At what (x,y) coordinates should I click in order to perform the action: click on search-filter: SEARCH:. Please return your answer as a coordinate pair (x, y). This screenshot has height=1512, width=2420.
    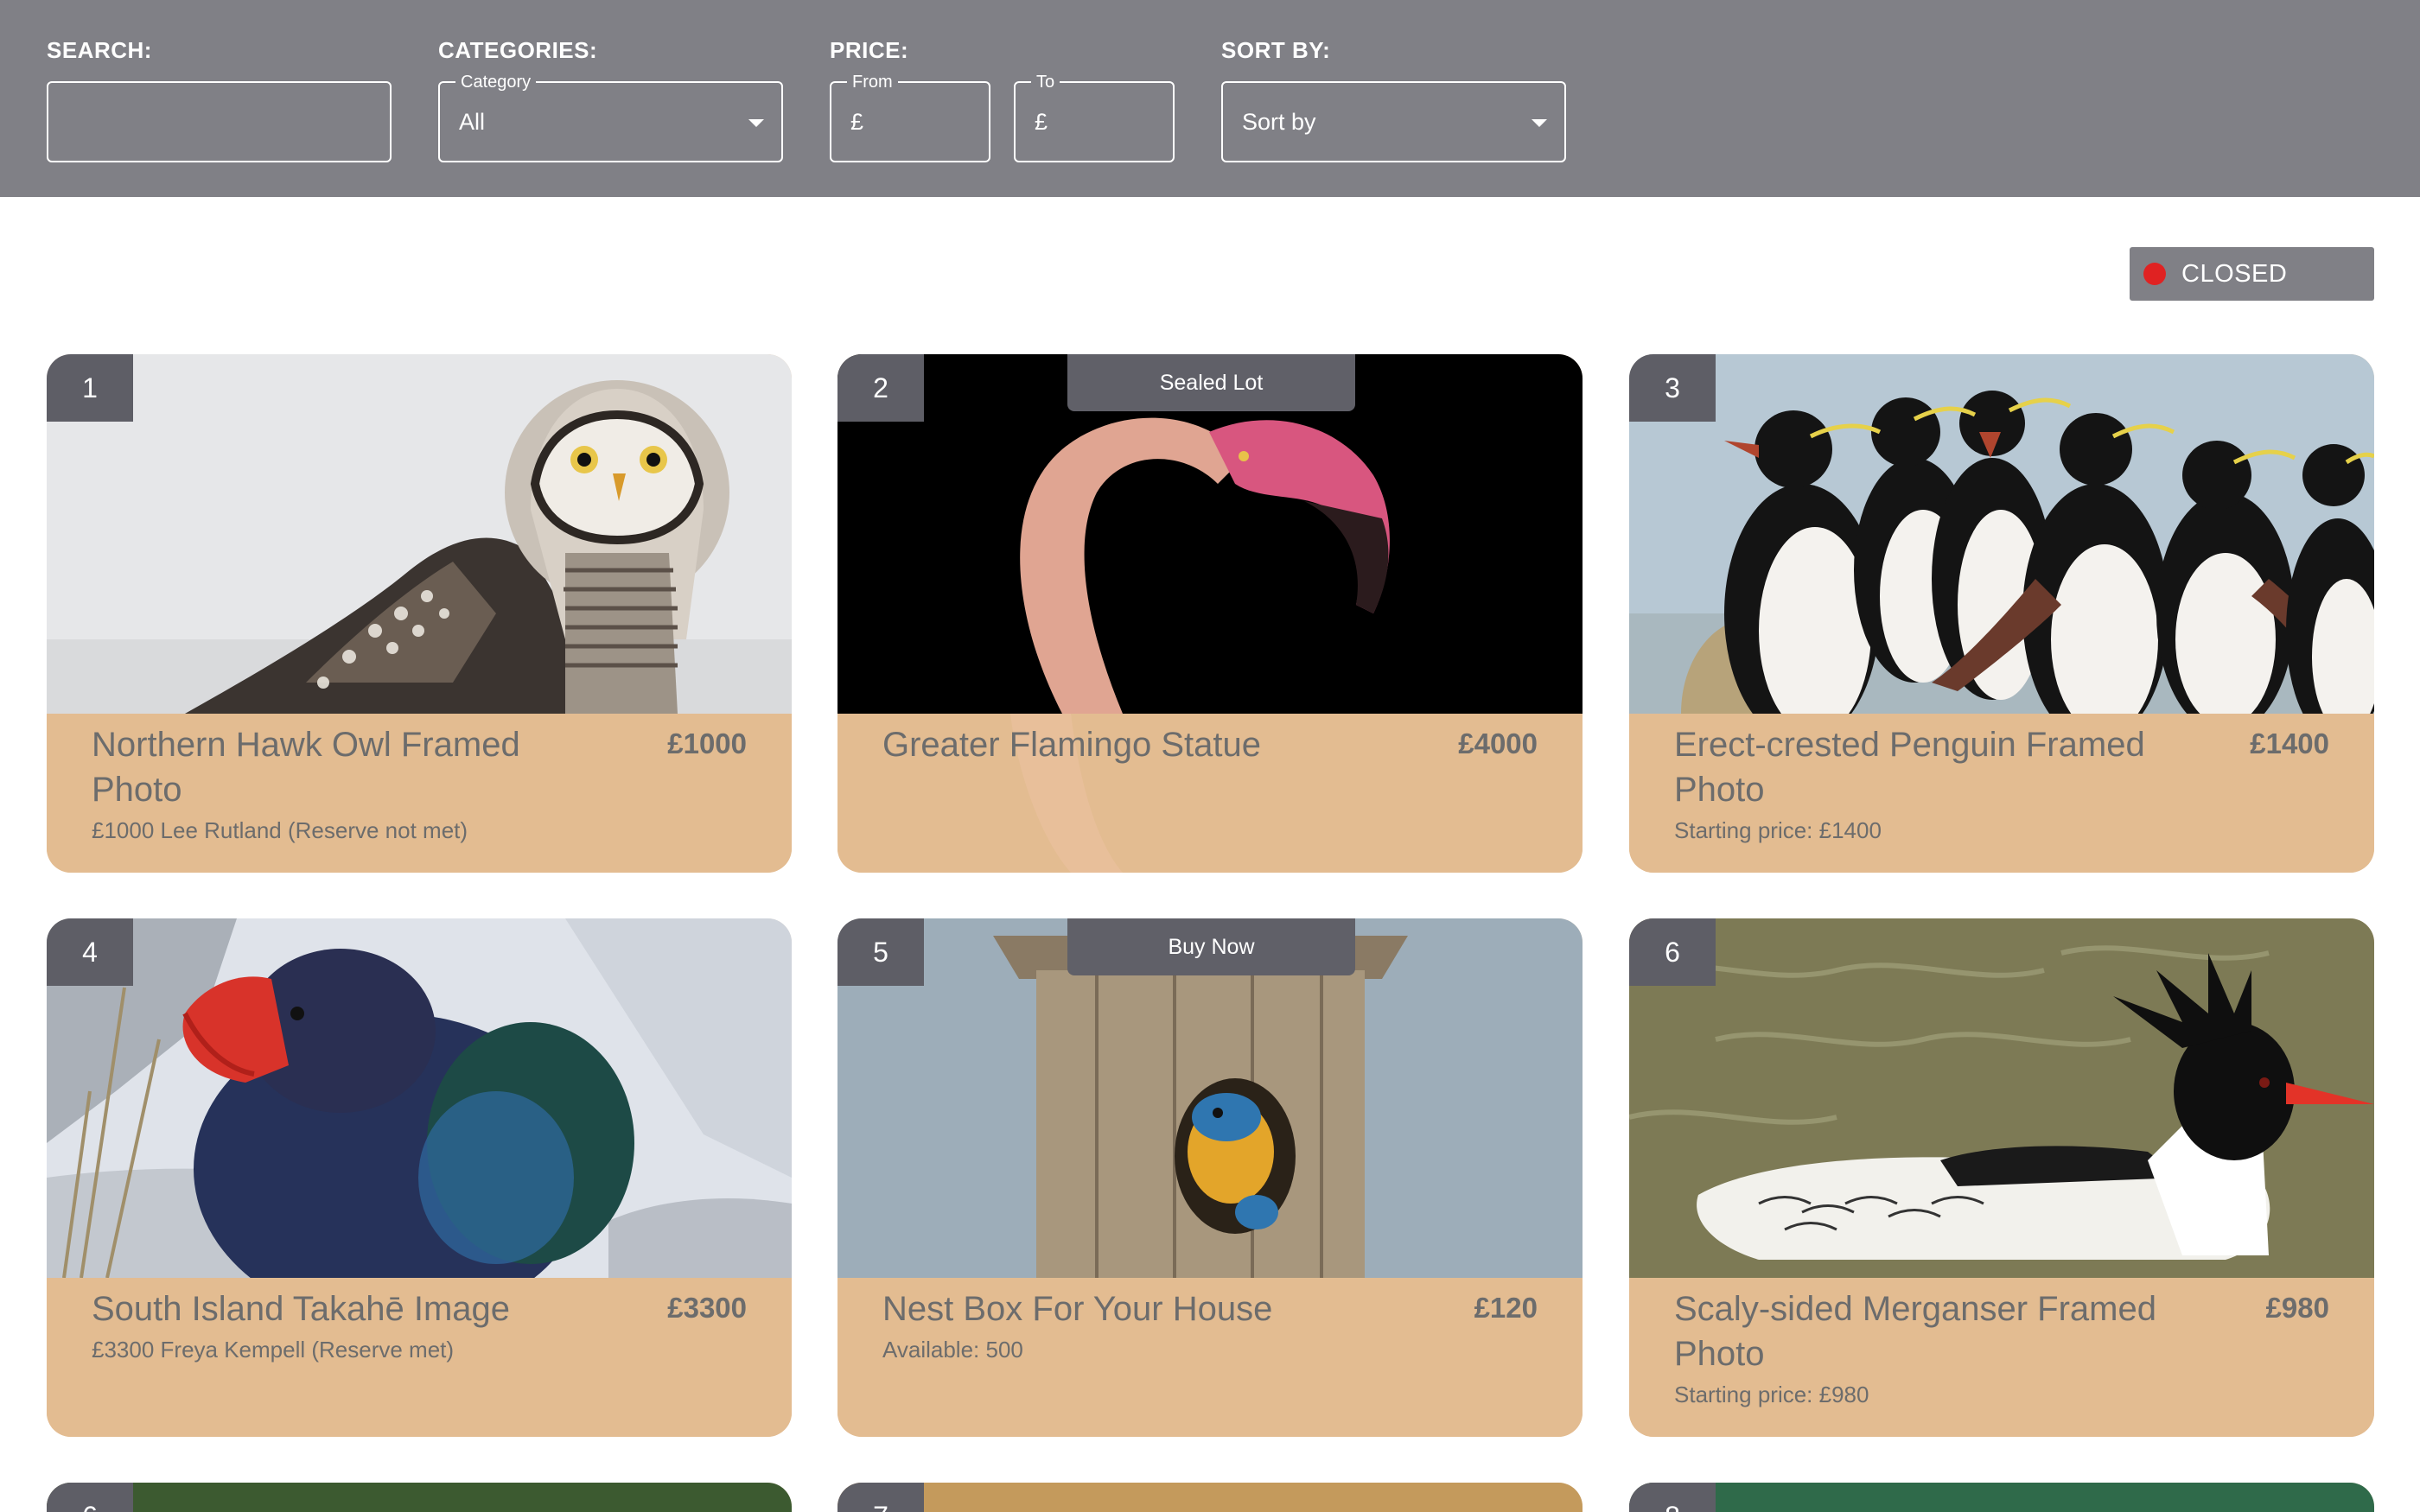
    Looking at the image, I should click on (99, 50).